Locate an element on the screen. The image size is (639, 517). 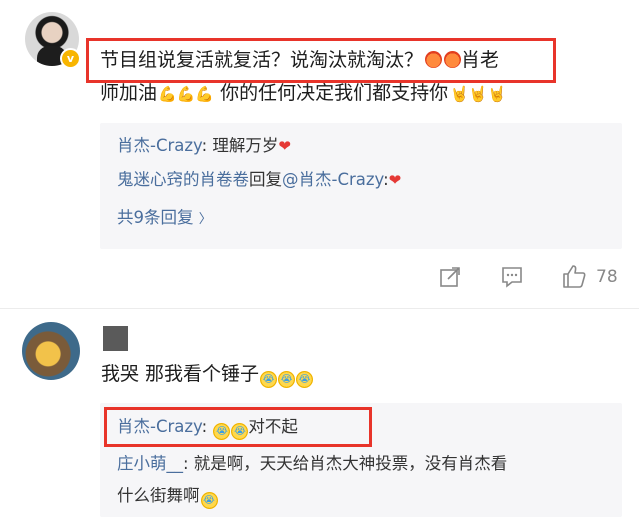
reply-sep: : is located at coordinates (204, 426).